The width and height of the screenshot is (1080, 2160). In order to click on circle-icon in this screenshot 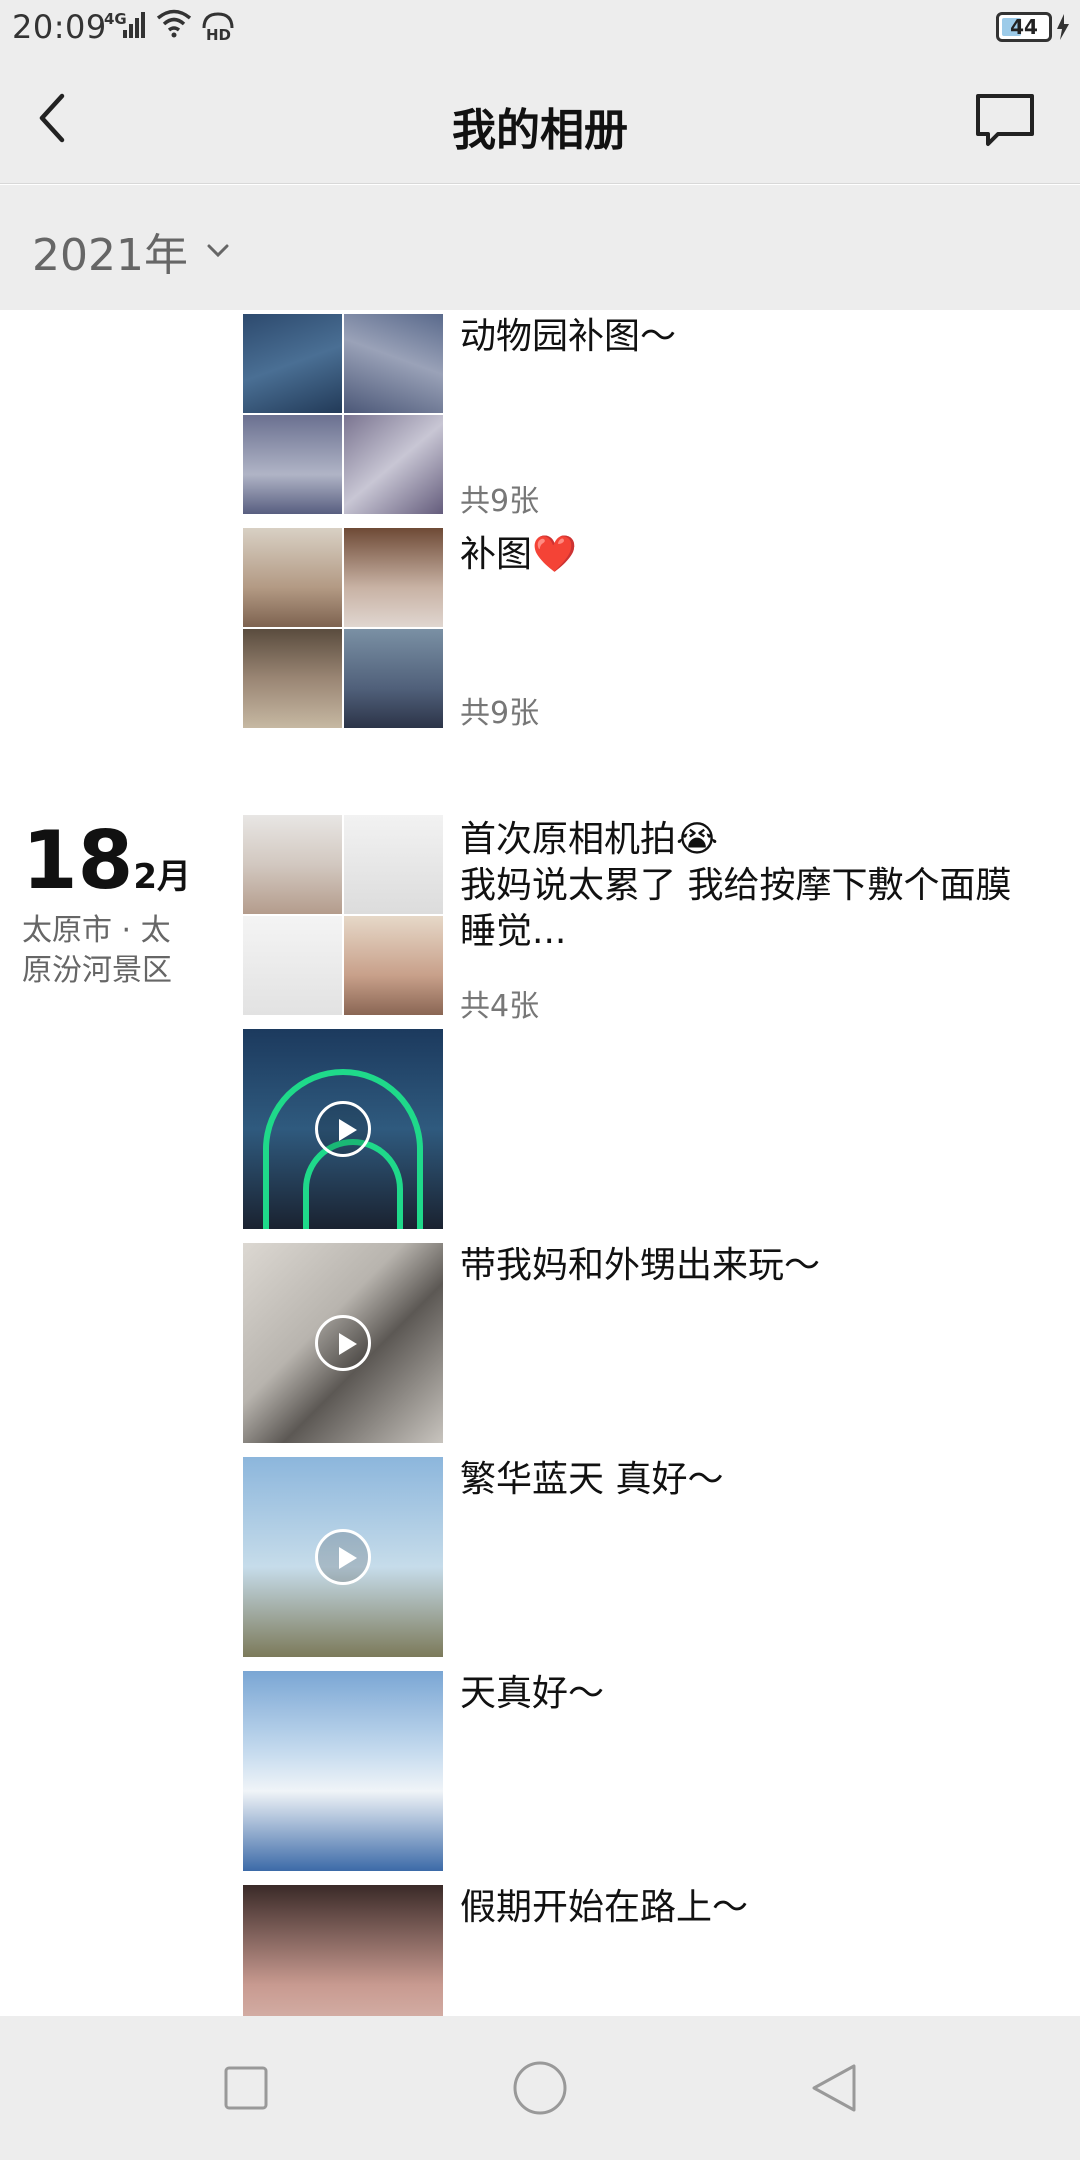, I will do `click(540, 2088)`.